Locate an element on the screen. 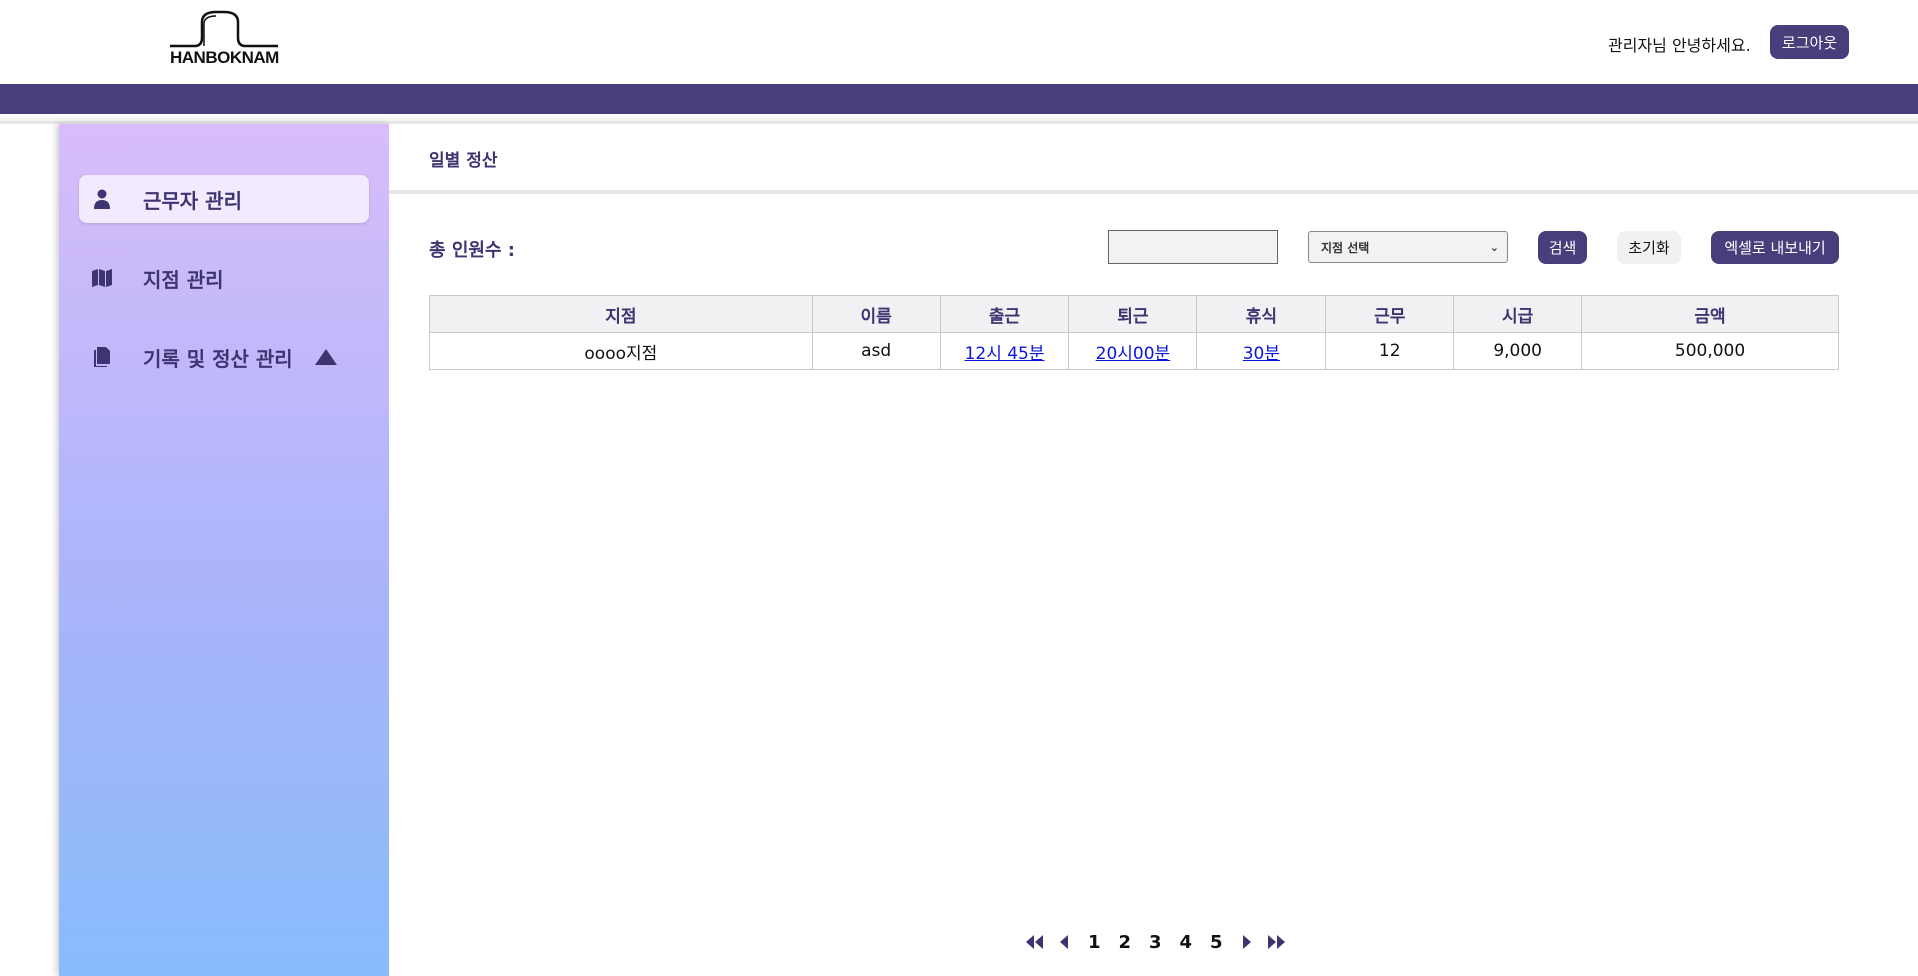  break-link: 30분 is located at coordinates (1261, 354).